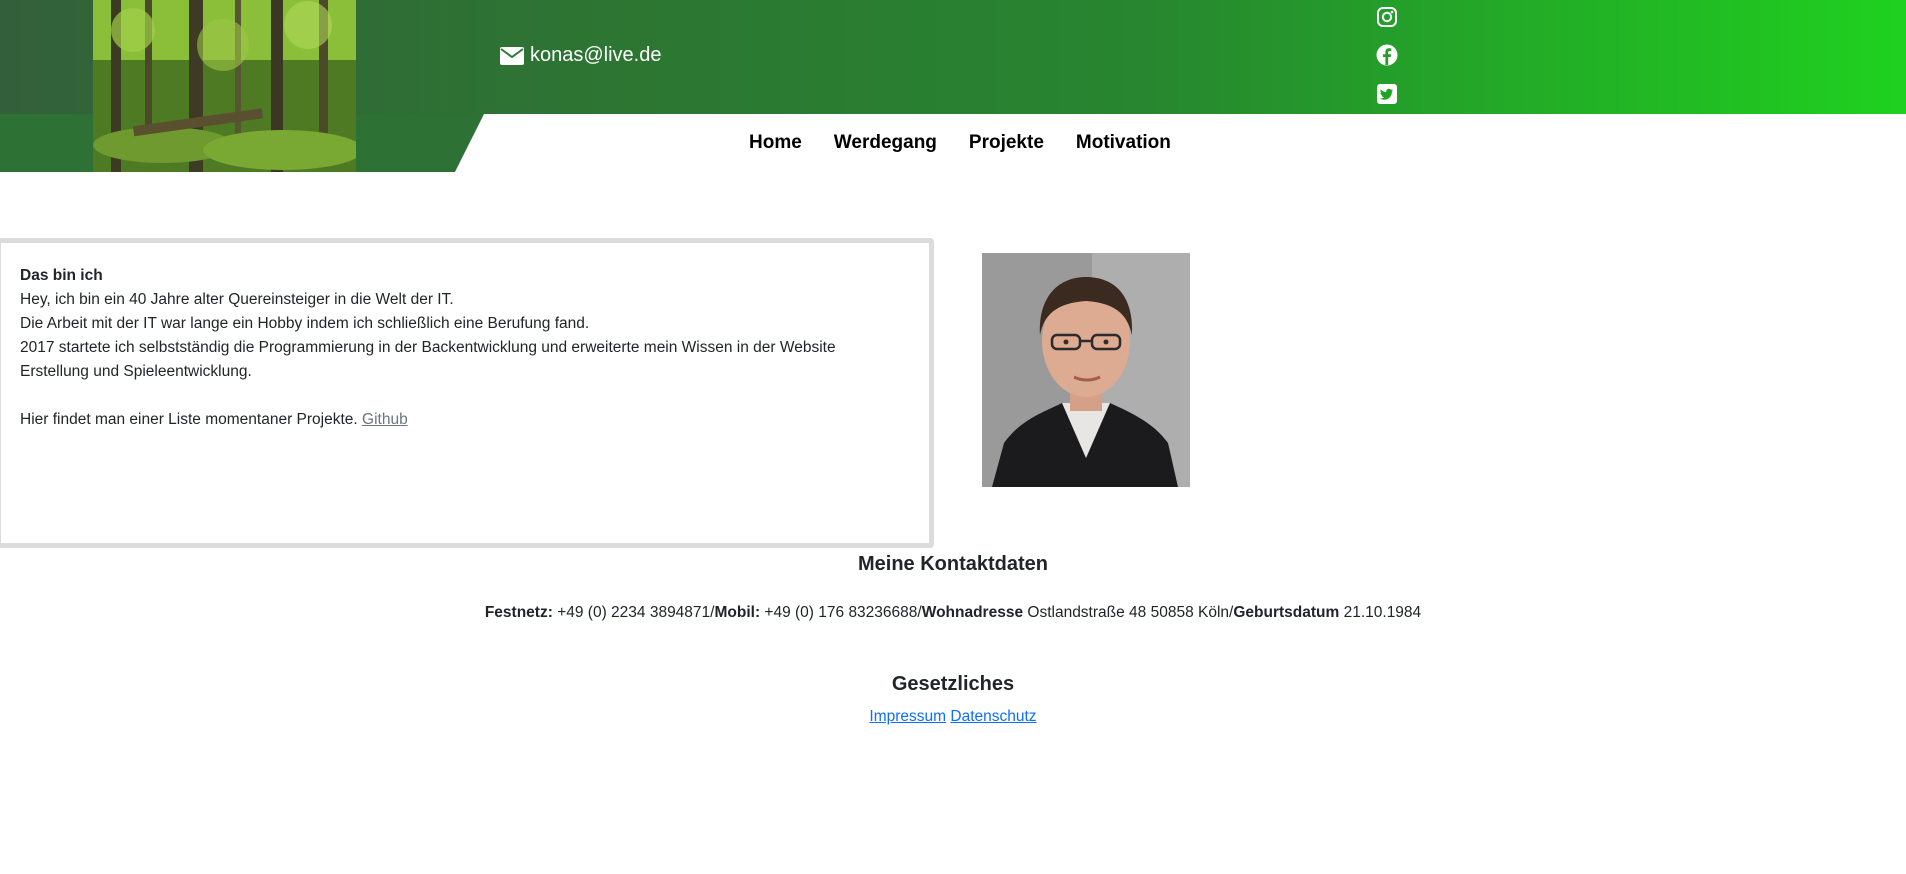 Image resolution: width=1906 pixels, height=874 pixels. Describe the element at coordinates (1387, 55) in the screenshot. I see `facebook-icon` at that location.